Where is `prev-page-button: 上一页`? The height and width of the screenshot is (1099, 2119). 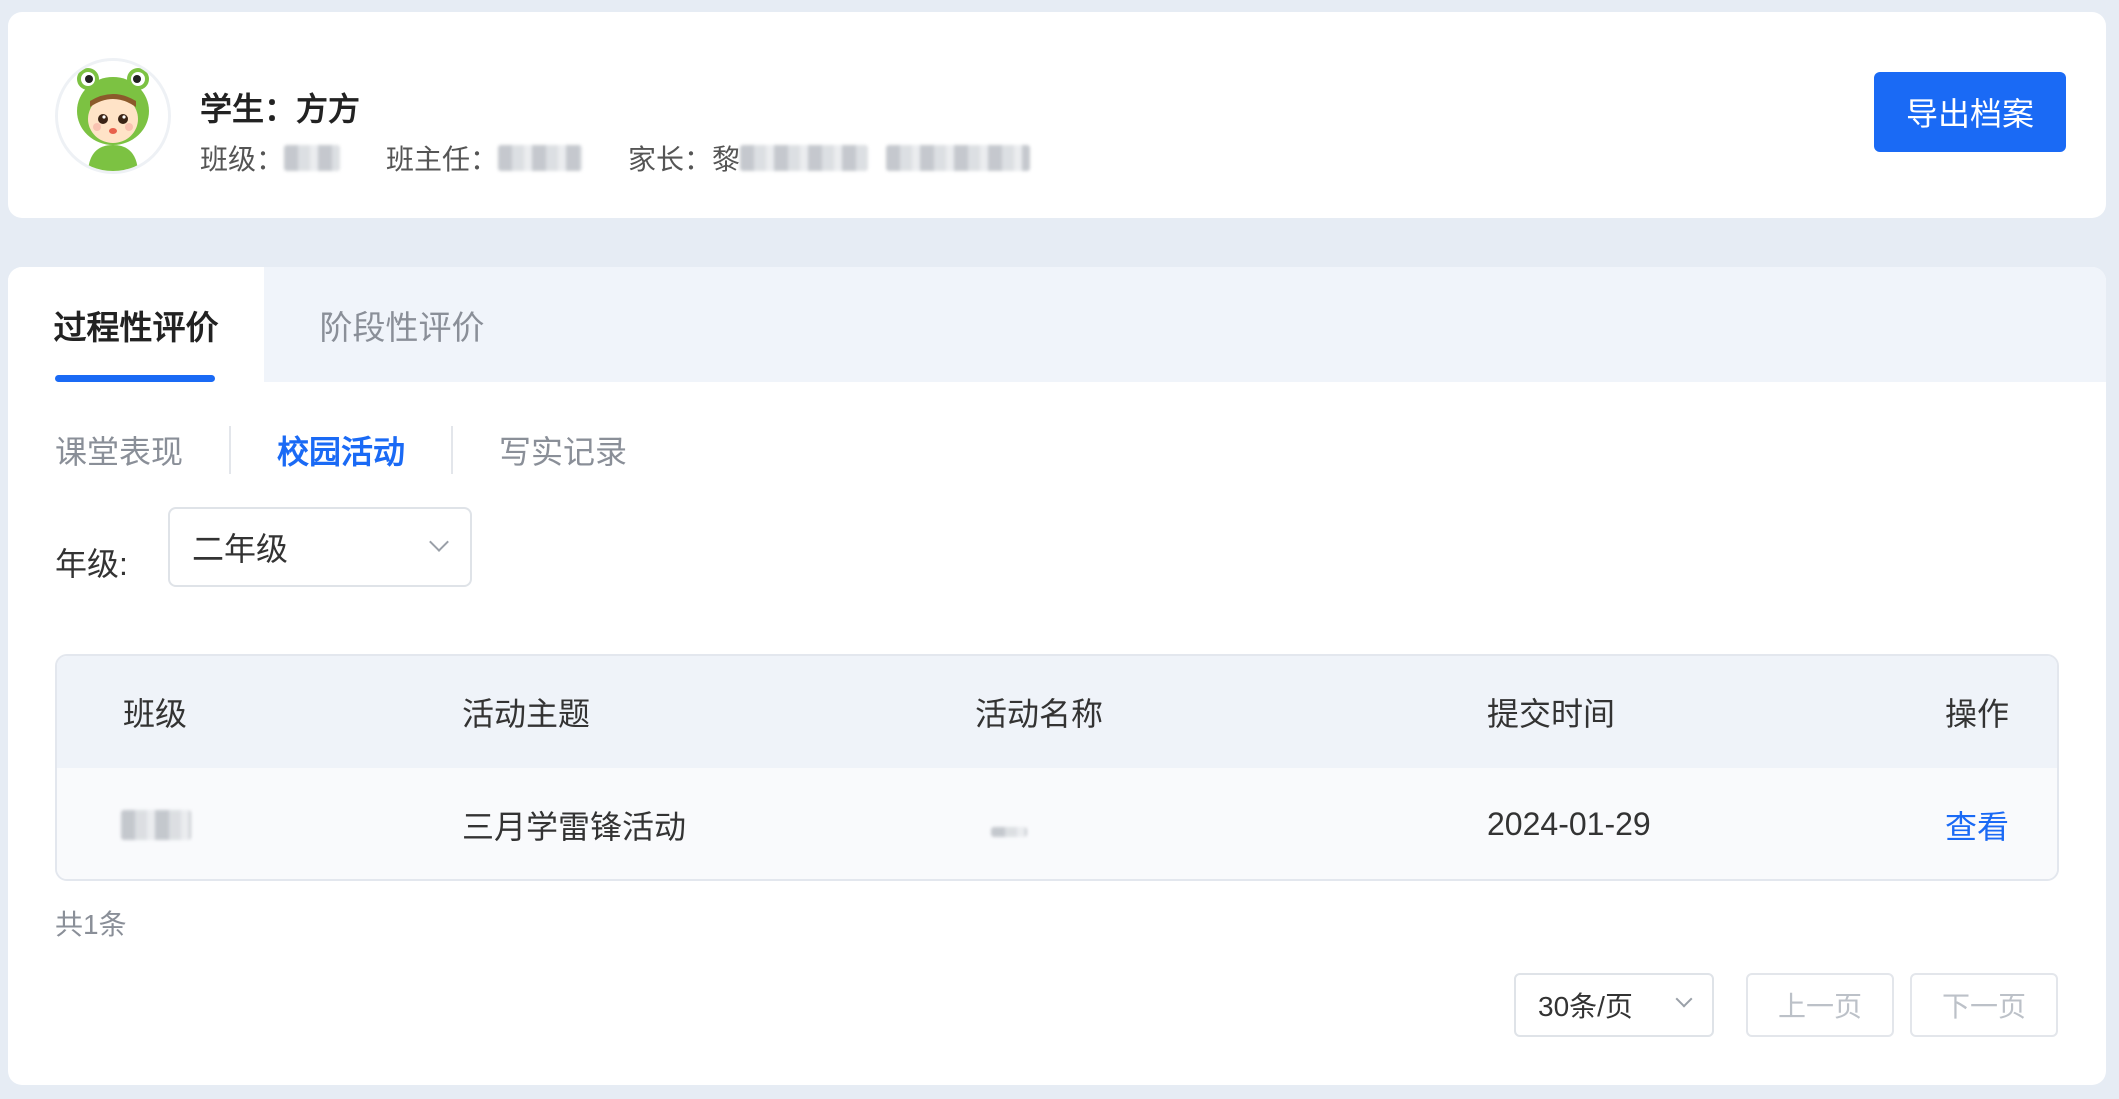 prev-page-button: 上一页 is located at coordinates (1820, 1005).